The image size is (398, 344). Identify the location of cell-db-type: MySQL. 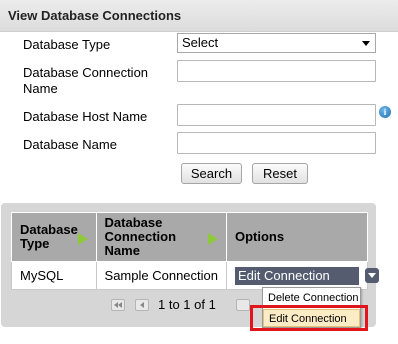
(54, 275).